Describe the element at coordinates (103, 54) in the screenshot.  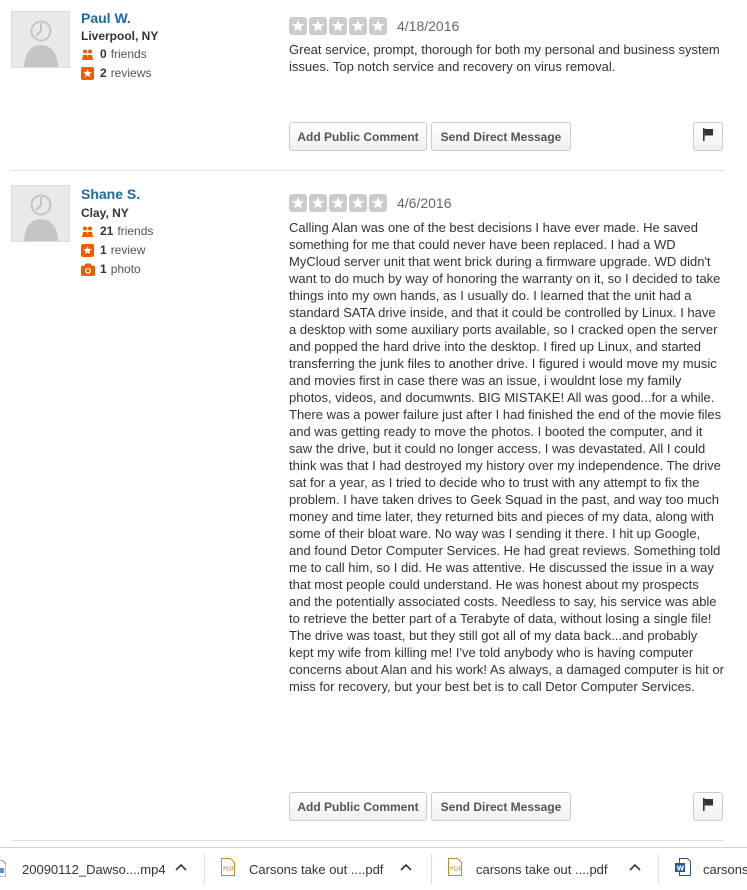
I see `friends-number: 0` at that location.